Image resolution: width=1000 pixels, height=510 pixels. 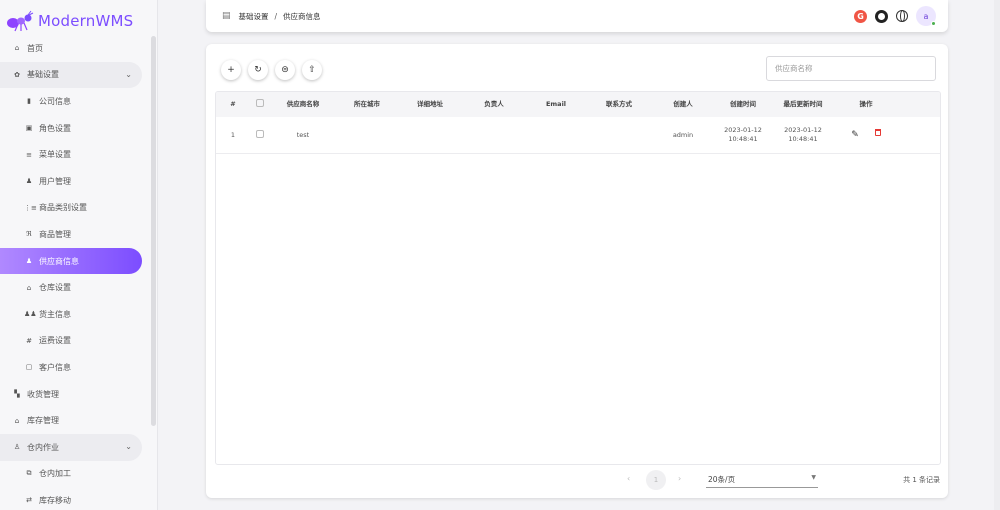 What do you see at coordinates (75, 394) in the screenshot?
I see `sidebar-item-receiving: ▚ 收货管理` at bounding box center [75, 394].